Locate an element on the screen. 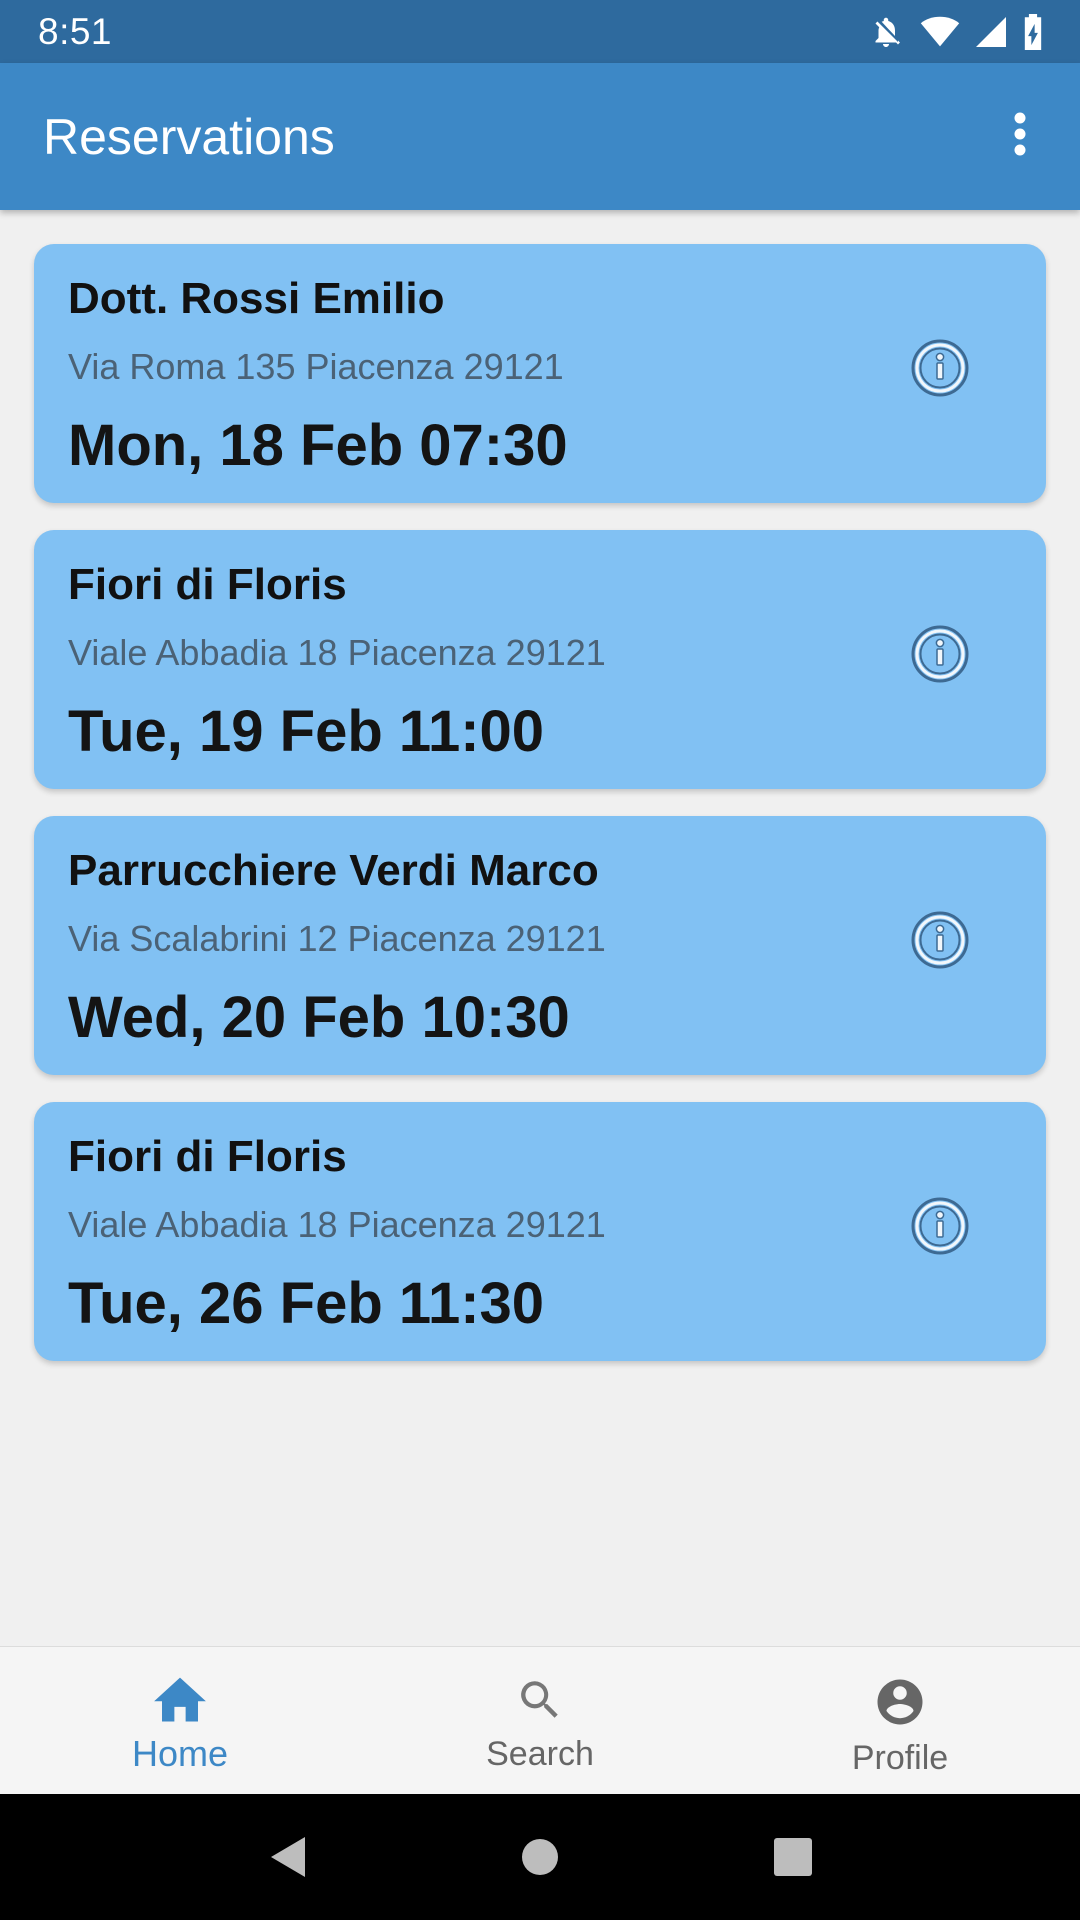 This screenshot has height=1920, width=1080. system-nav-bar is located at coordinates (540, 1857).